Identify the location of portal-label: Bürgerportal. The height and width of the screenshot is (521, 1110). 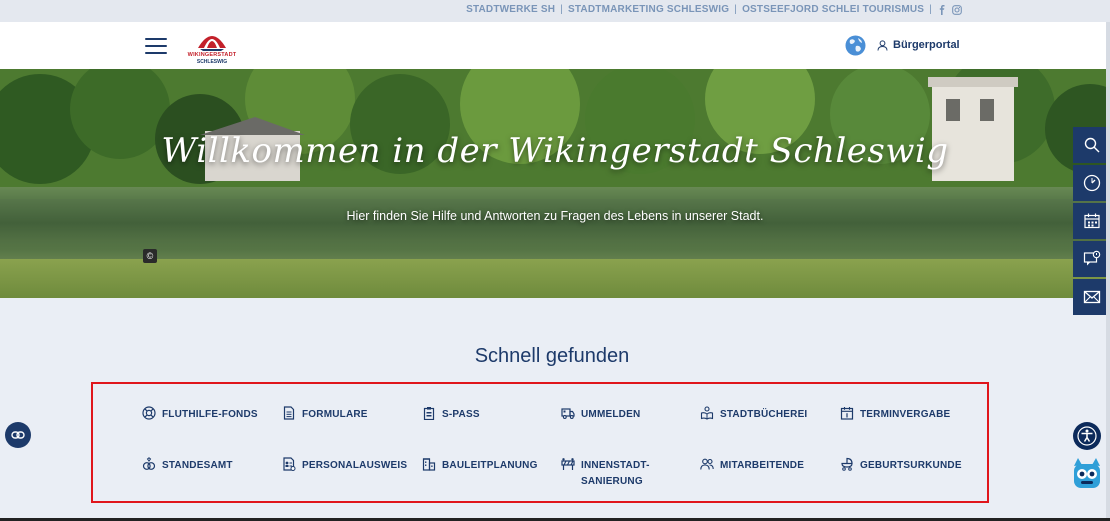
(926, 45).